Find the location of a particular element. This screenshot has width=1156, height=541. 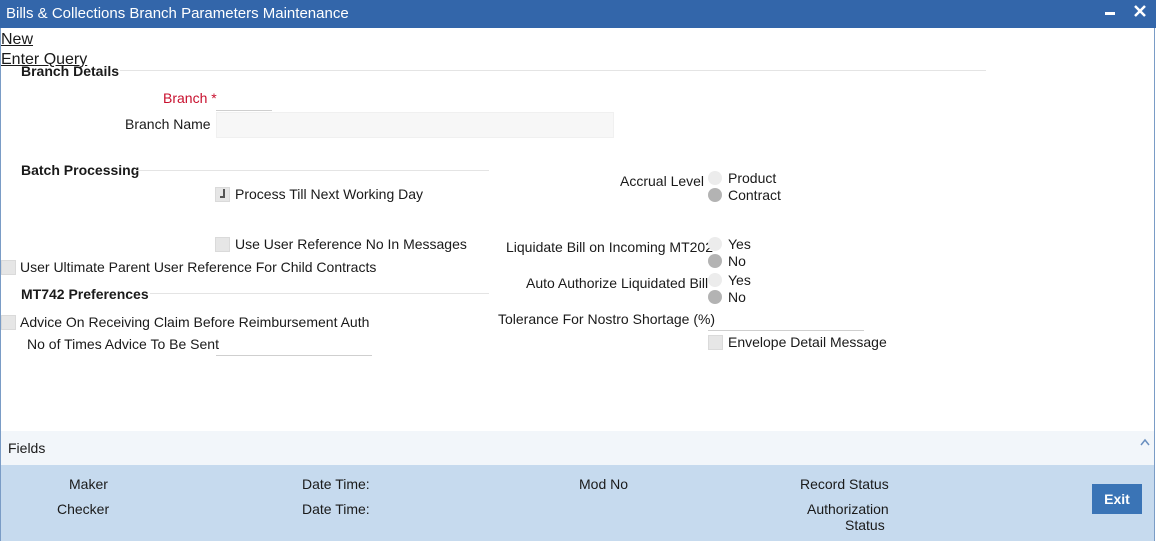

auto-authorize-no-radio is located at coordinates (715, 297).